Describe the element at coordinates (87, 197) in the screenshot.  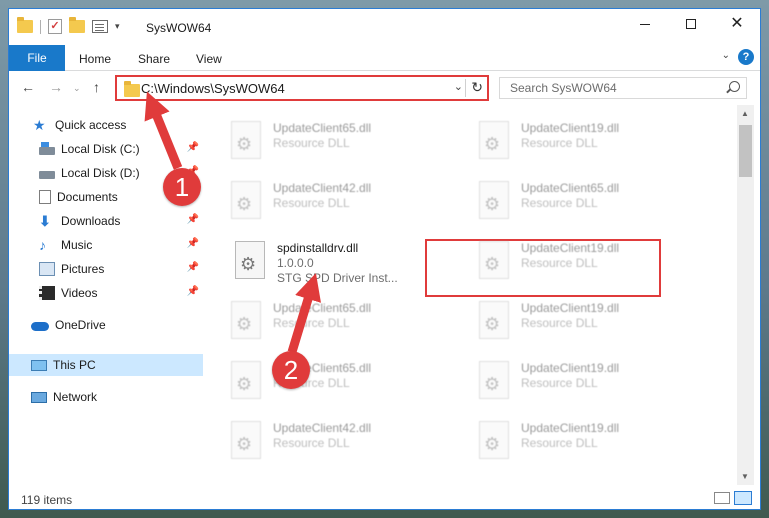
I see `sidebar-item-label: Documents` at that location.